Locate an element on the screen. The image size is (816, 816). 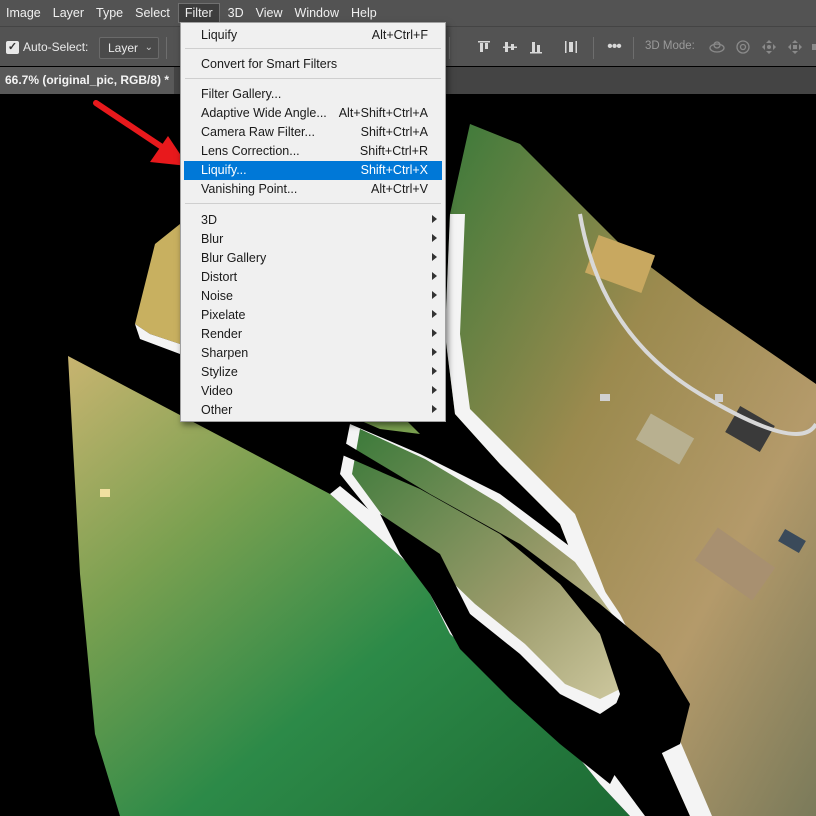
submenu-3d: 3D is located at coordinates (313, 220).